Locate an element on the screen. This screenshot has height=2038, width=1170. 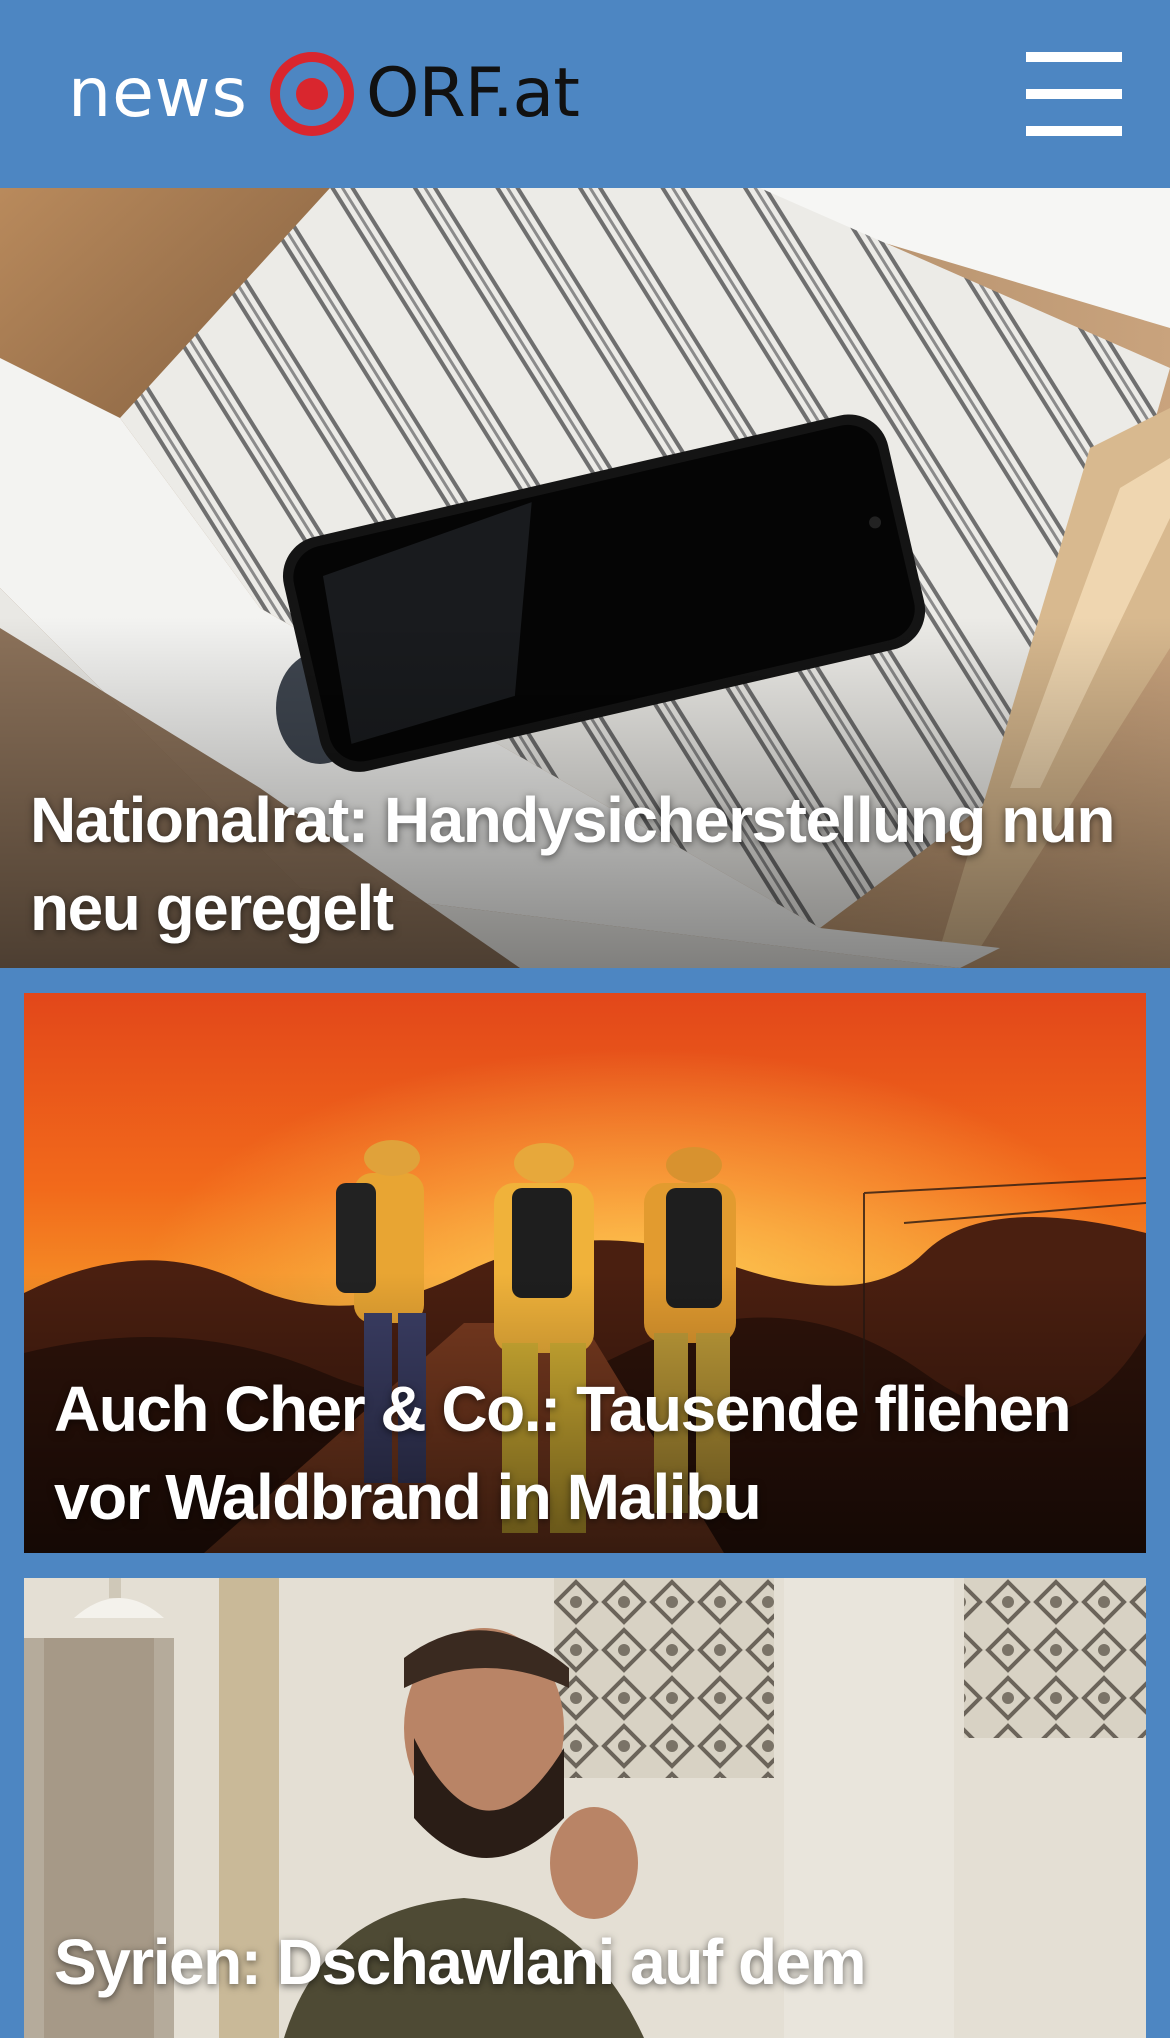
orf-eye-logo-icon is located at coordinates (311, 94).